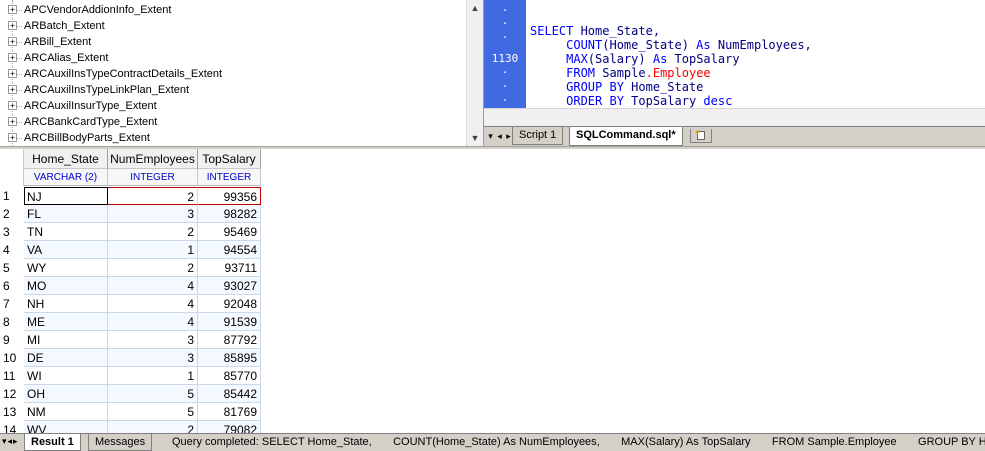 The width and height of the screenshot is (985, 451). I want to click on grid-cell: TN, so click(66, 232).